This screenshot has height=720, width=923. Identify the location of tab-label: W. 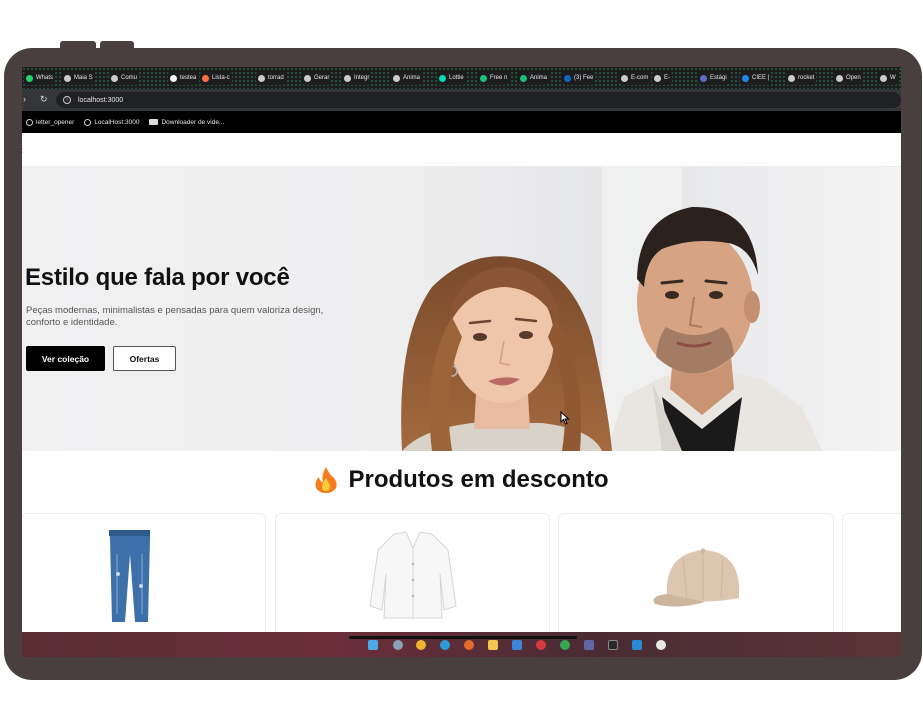
(893, 78).